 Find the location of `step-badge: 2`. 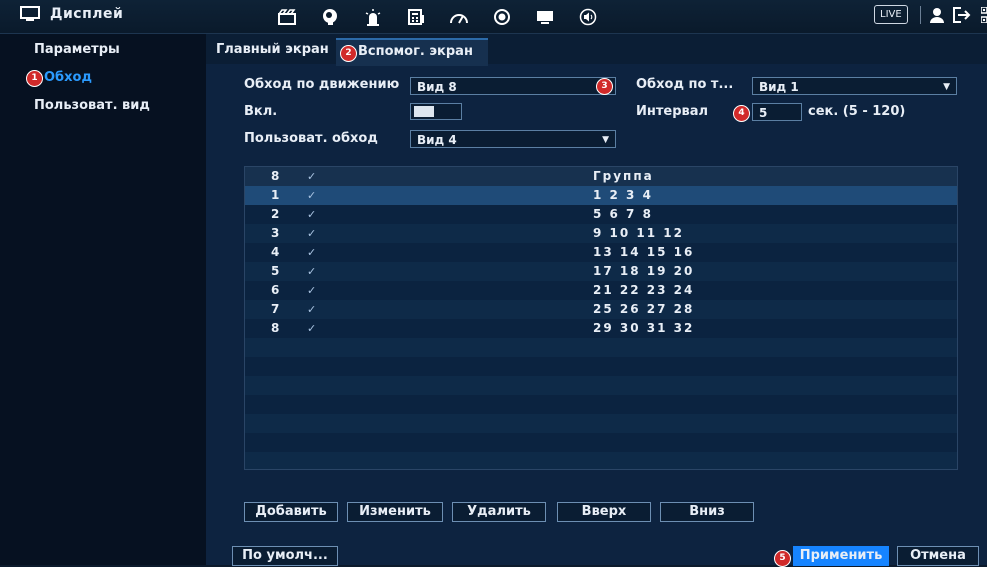

step-badge: 2 is located at coordinates (348, 53).